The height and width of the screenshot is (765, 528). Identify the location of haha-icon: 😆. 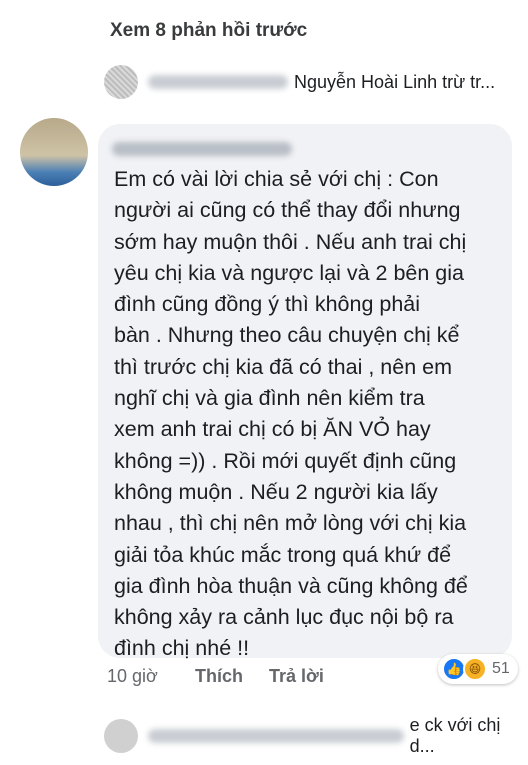
(475, 669).